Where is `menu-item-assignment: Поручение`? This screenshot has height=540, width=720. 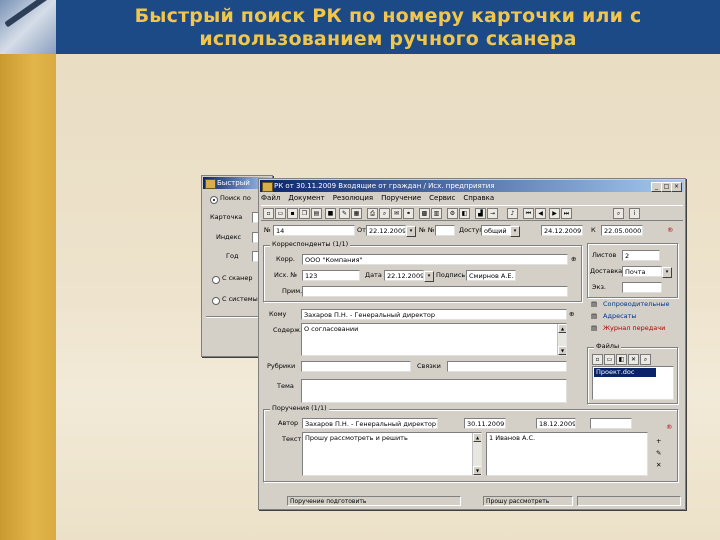 menu-item-assignment: Поручение is located at coordinates (401, 198).